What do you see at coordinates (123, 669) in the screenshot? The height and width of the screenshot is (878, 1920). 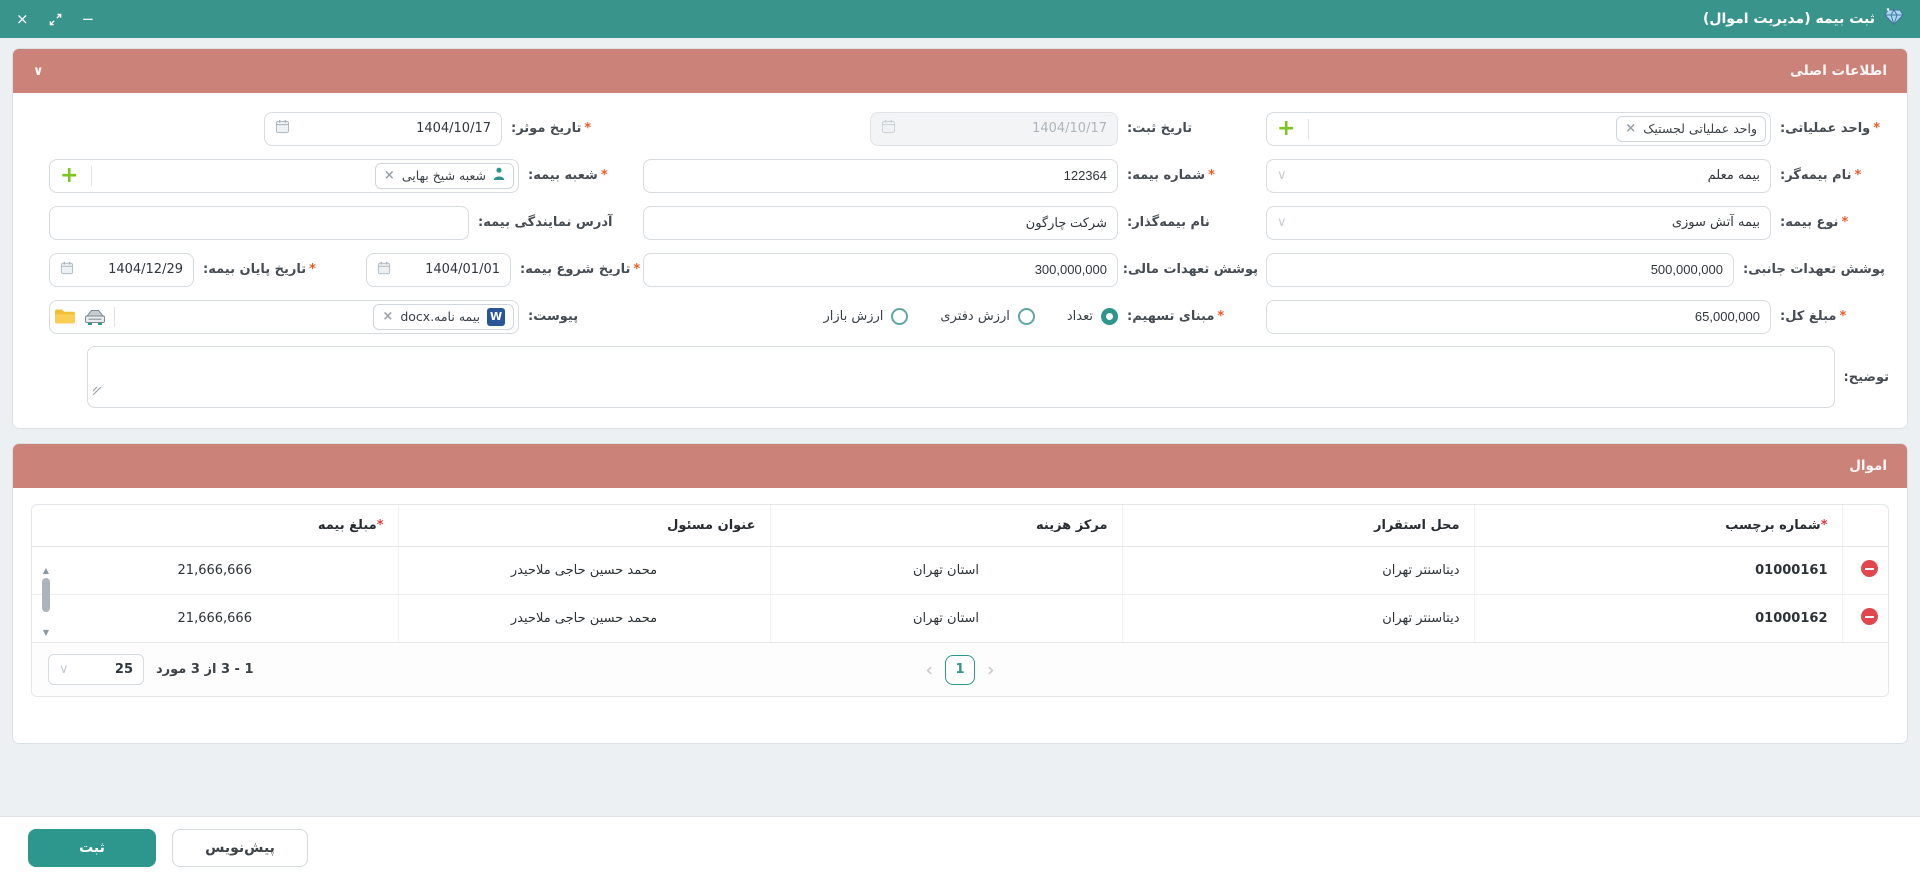 I see `page-size-value: 25` at bounding box center [123, 669].